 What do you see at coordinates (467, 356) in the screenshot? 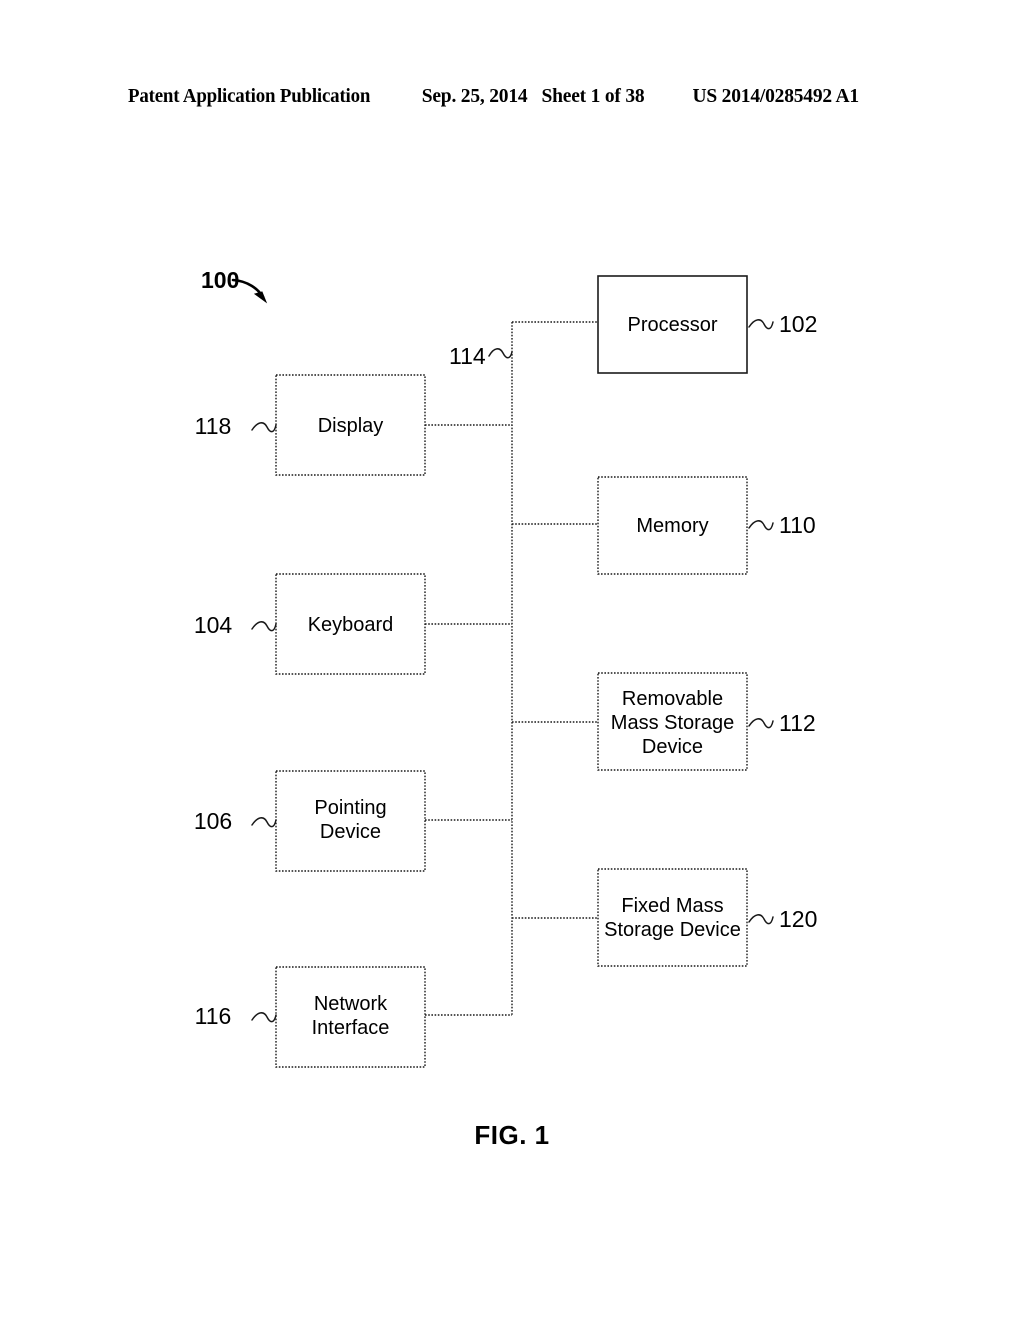
I see `ref-114-label: 114` at bounding box center [467, 356].